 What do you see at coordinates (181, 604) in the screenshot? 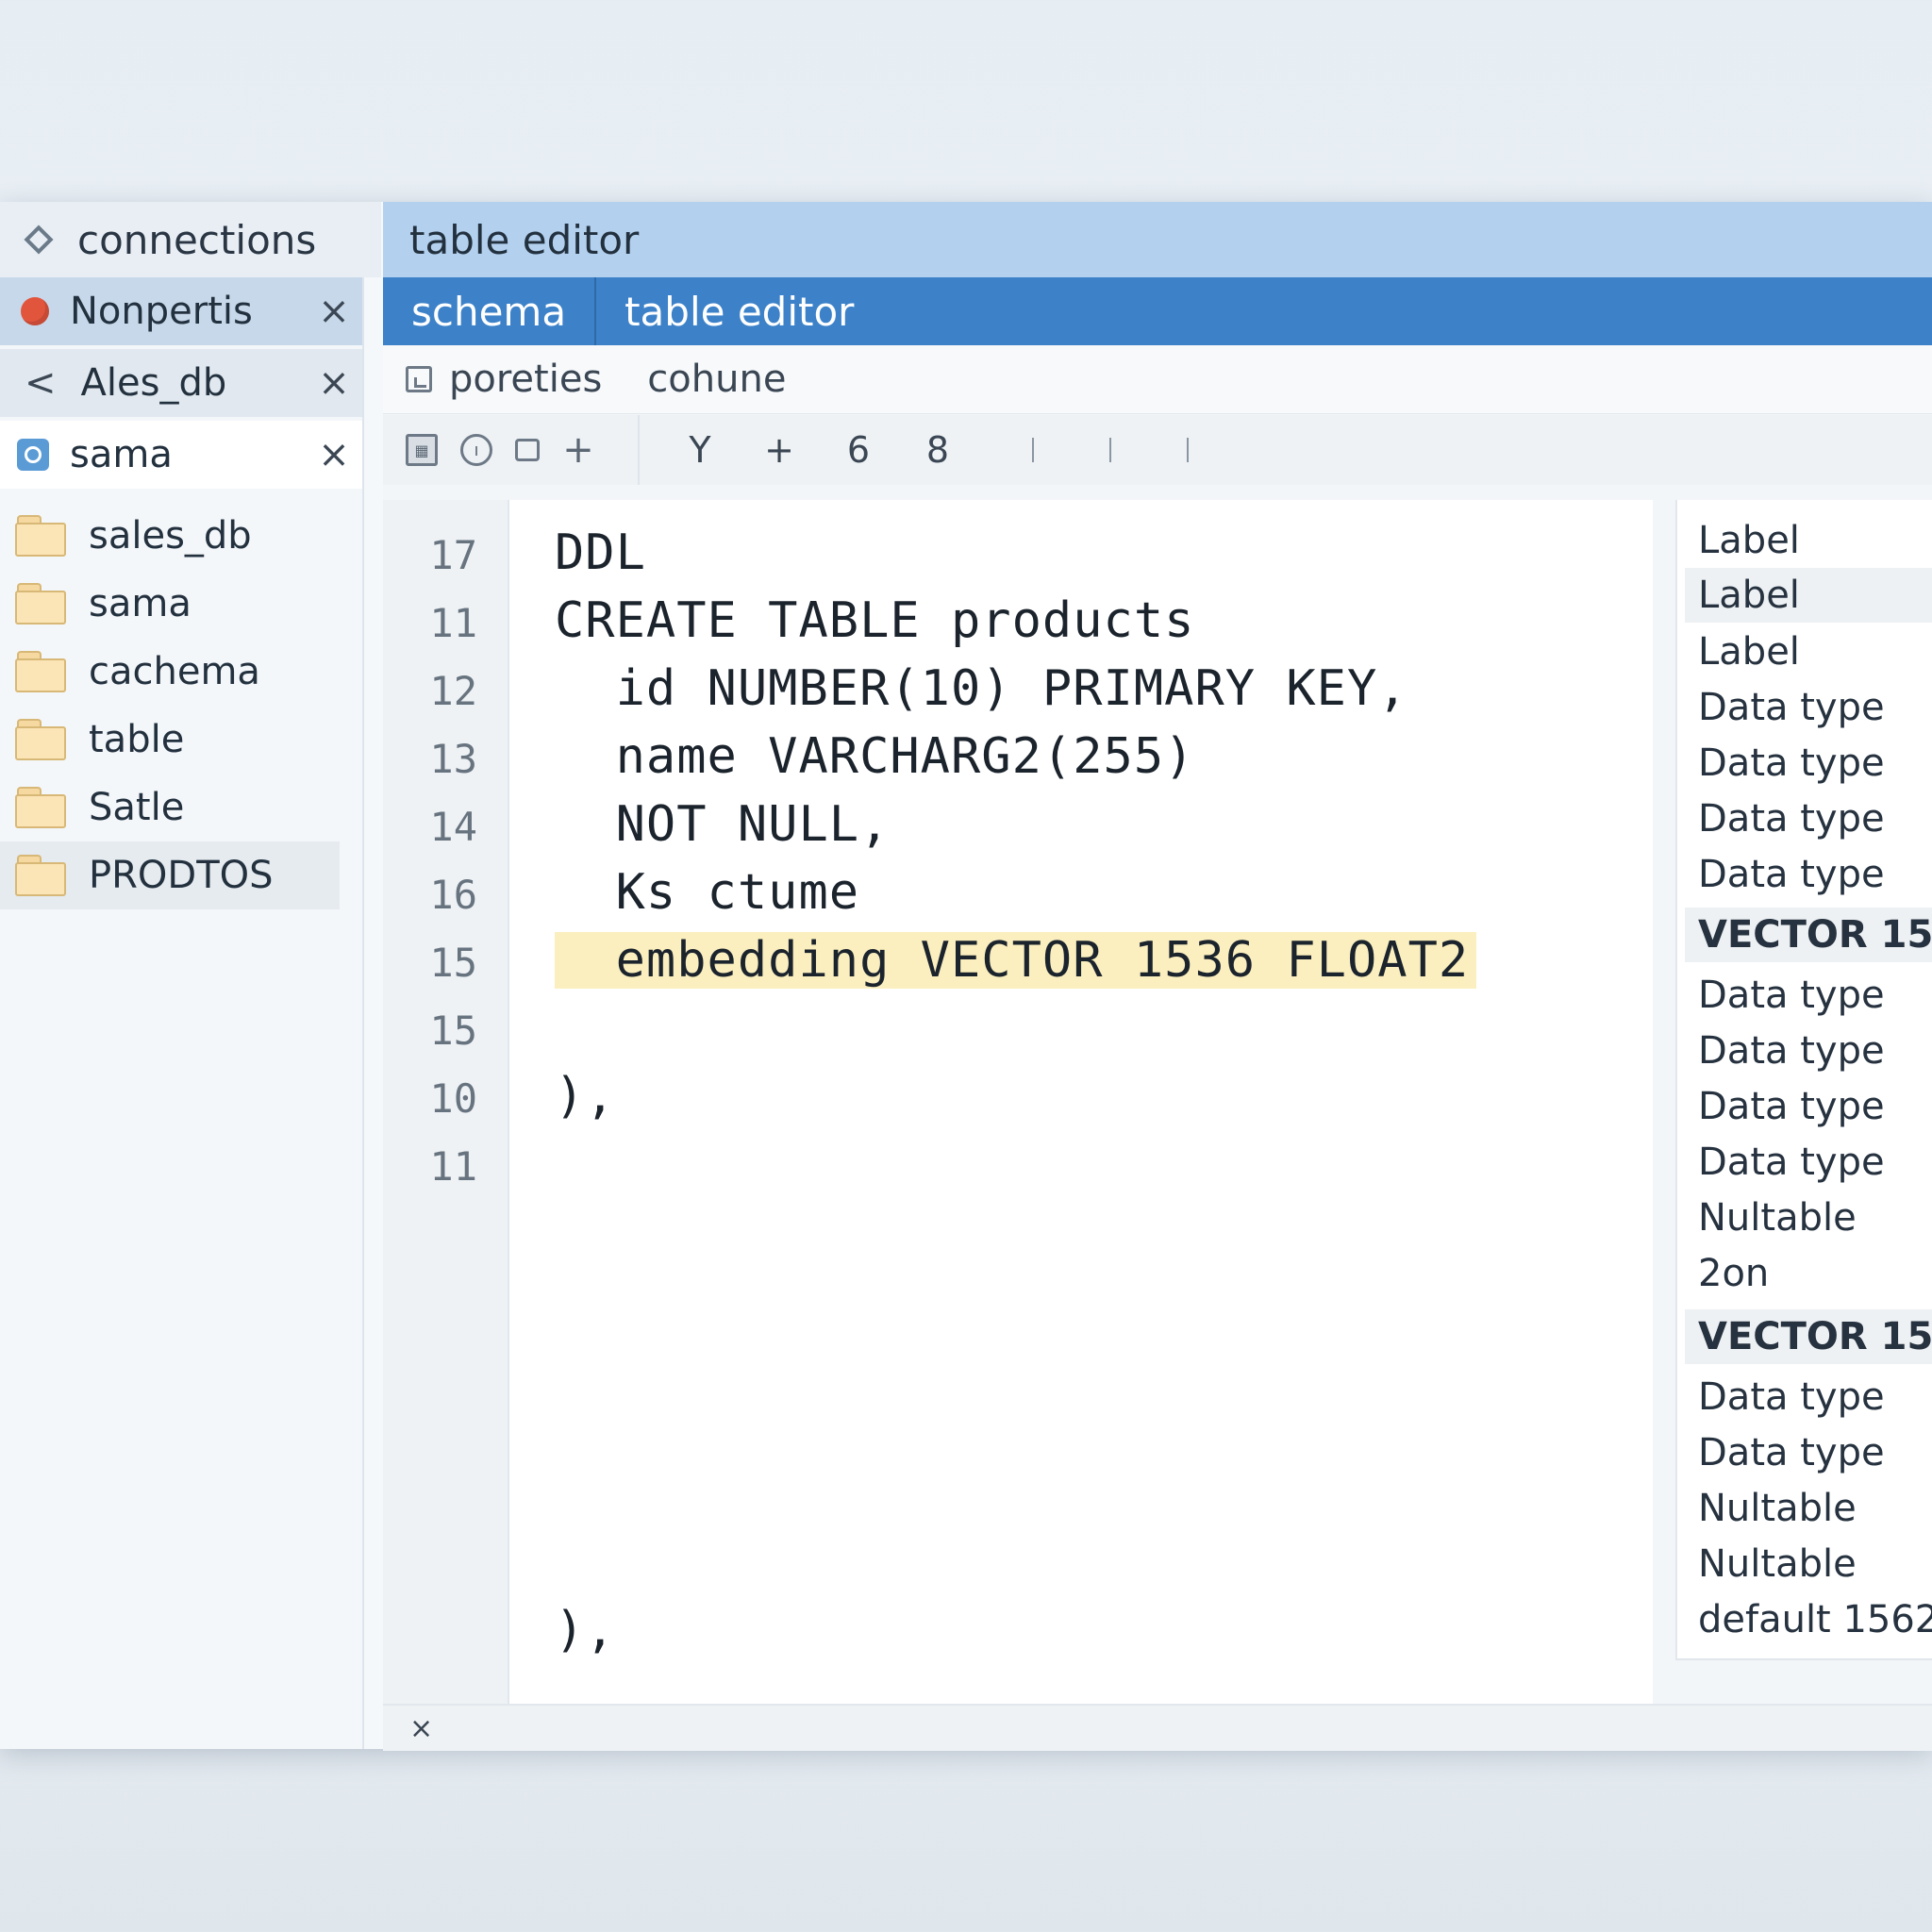
I see `tree-item-sama: sama` at bounding box center [181, 604].